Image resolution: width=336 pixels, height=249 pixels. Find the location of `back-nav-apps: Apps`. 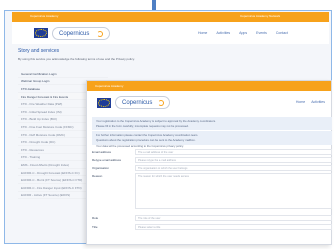

back-nav-apps: Apps is located at coordinates (243, 33).